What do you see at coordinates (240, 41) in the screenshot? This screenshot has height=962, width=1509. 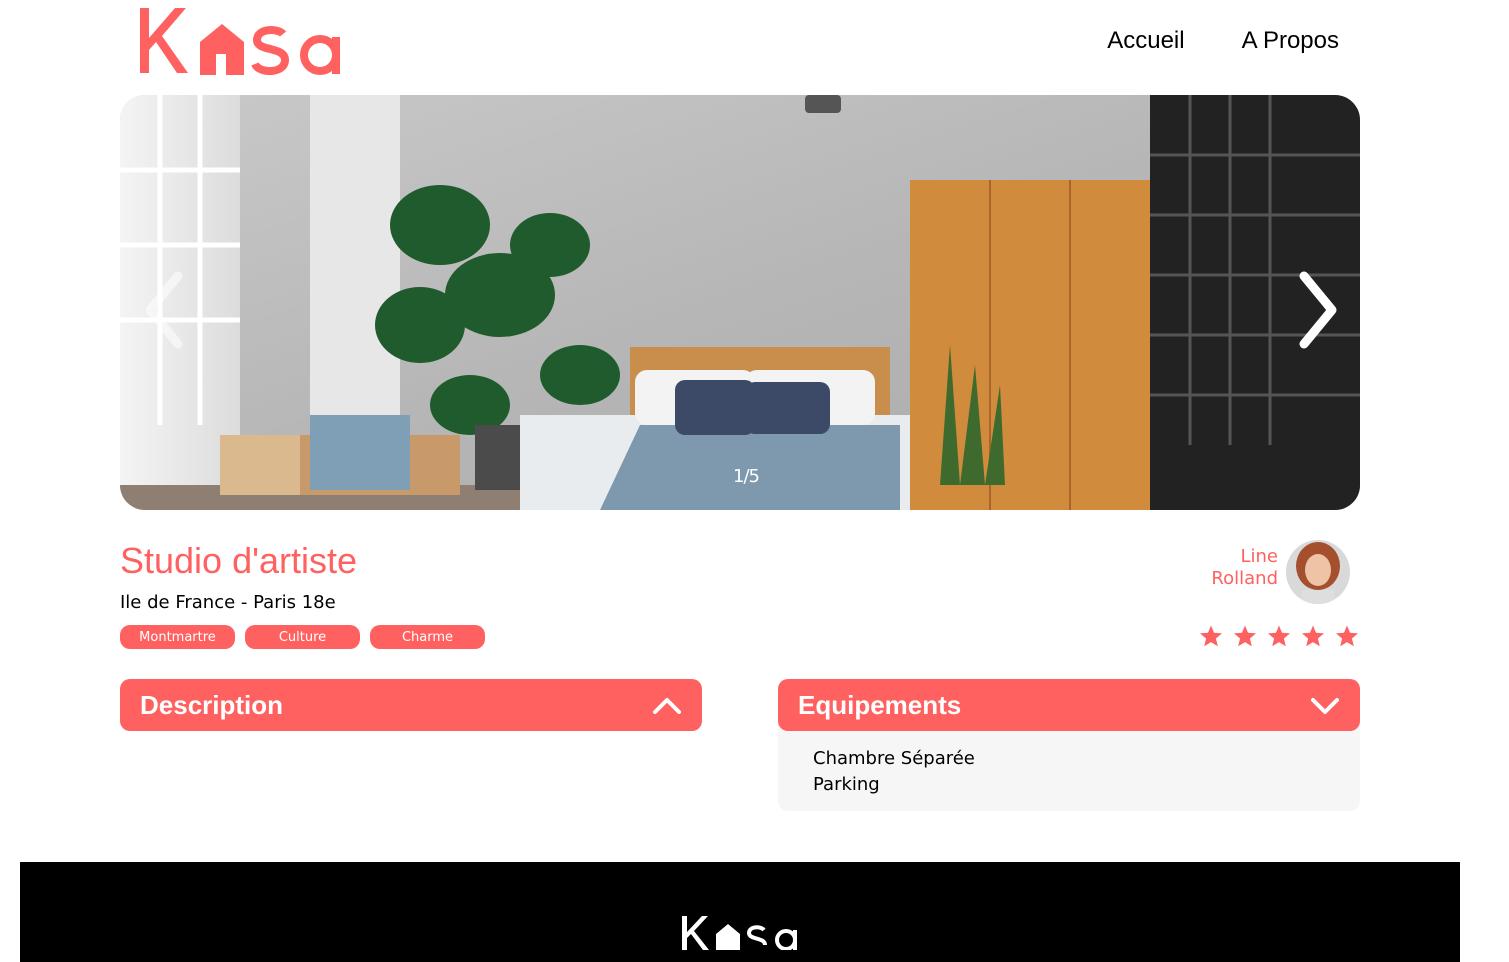 I see `kasa-logo-mark` at bounding box center [240, 41].